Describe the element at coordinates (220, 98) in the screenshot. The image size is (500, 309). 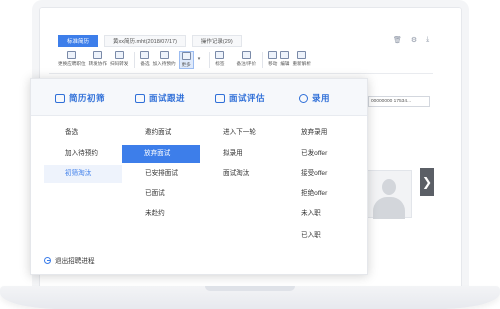
I see `evaluate-icon` at that location.